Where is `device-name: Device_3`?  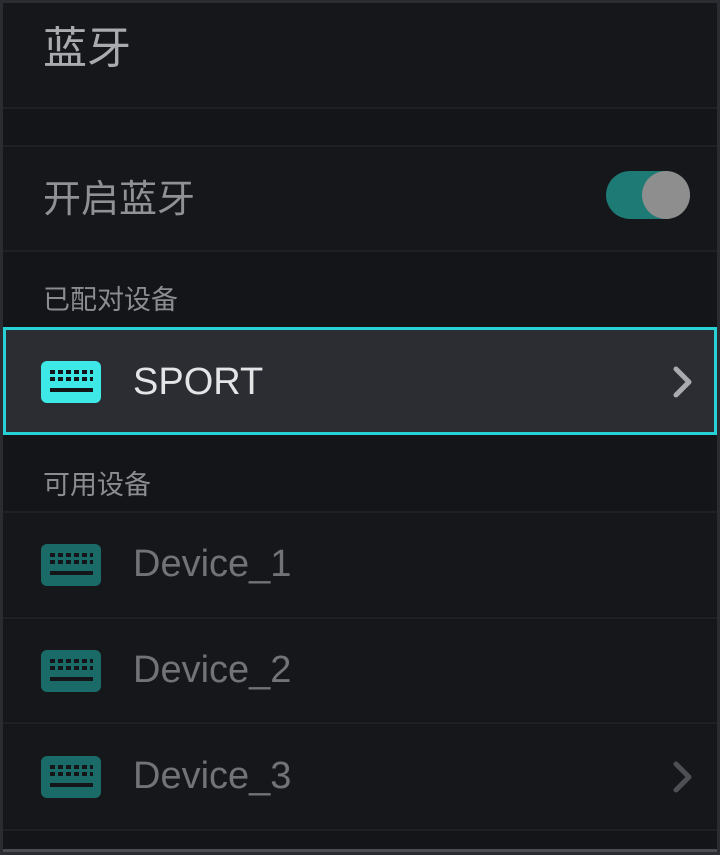
device-name: Device_3 is located at coordinates (212, 776).